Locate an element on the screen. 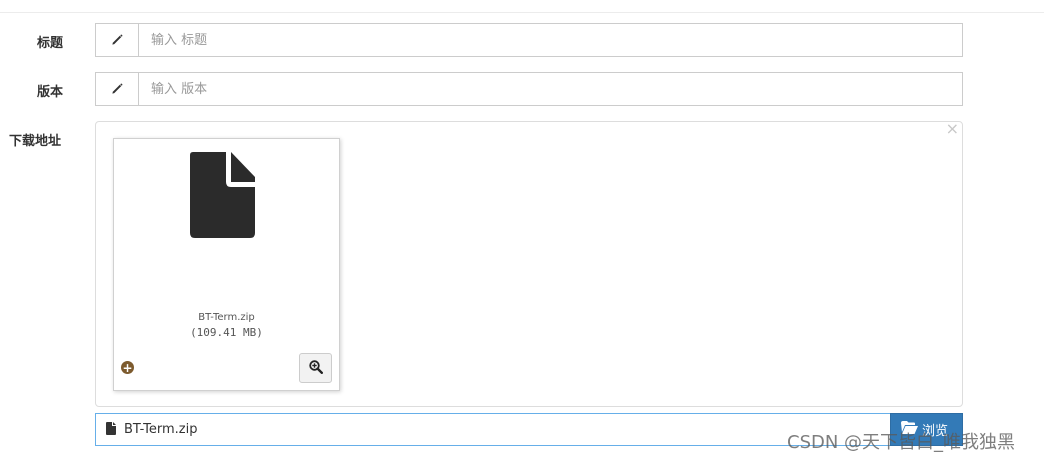 This screenshot has height=460, width=1044. zoom-in-icon is located at coordinates (315, 368).